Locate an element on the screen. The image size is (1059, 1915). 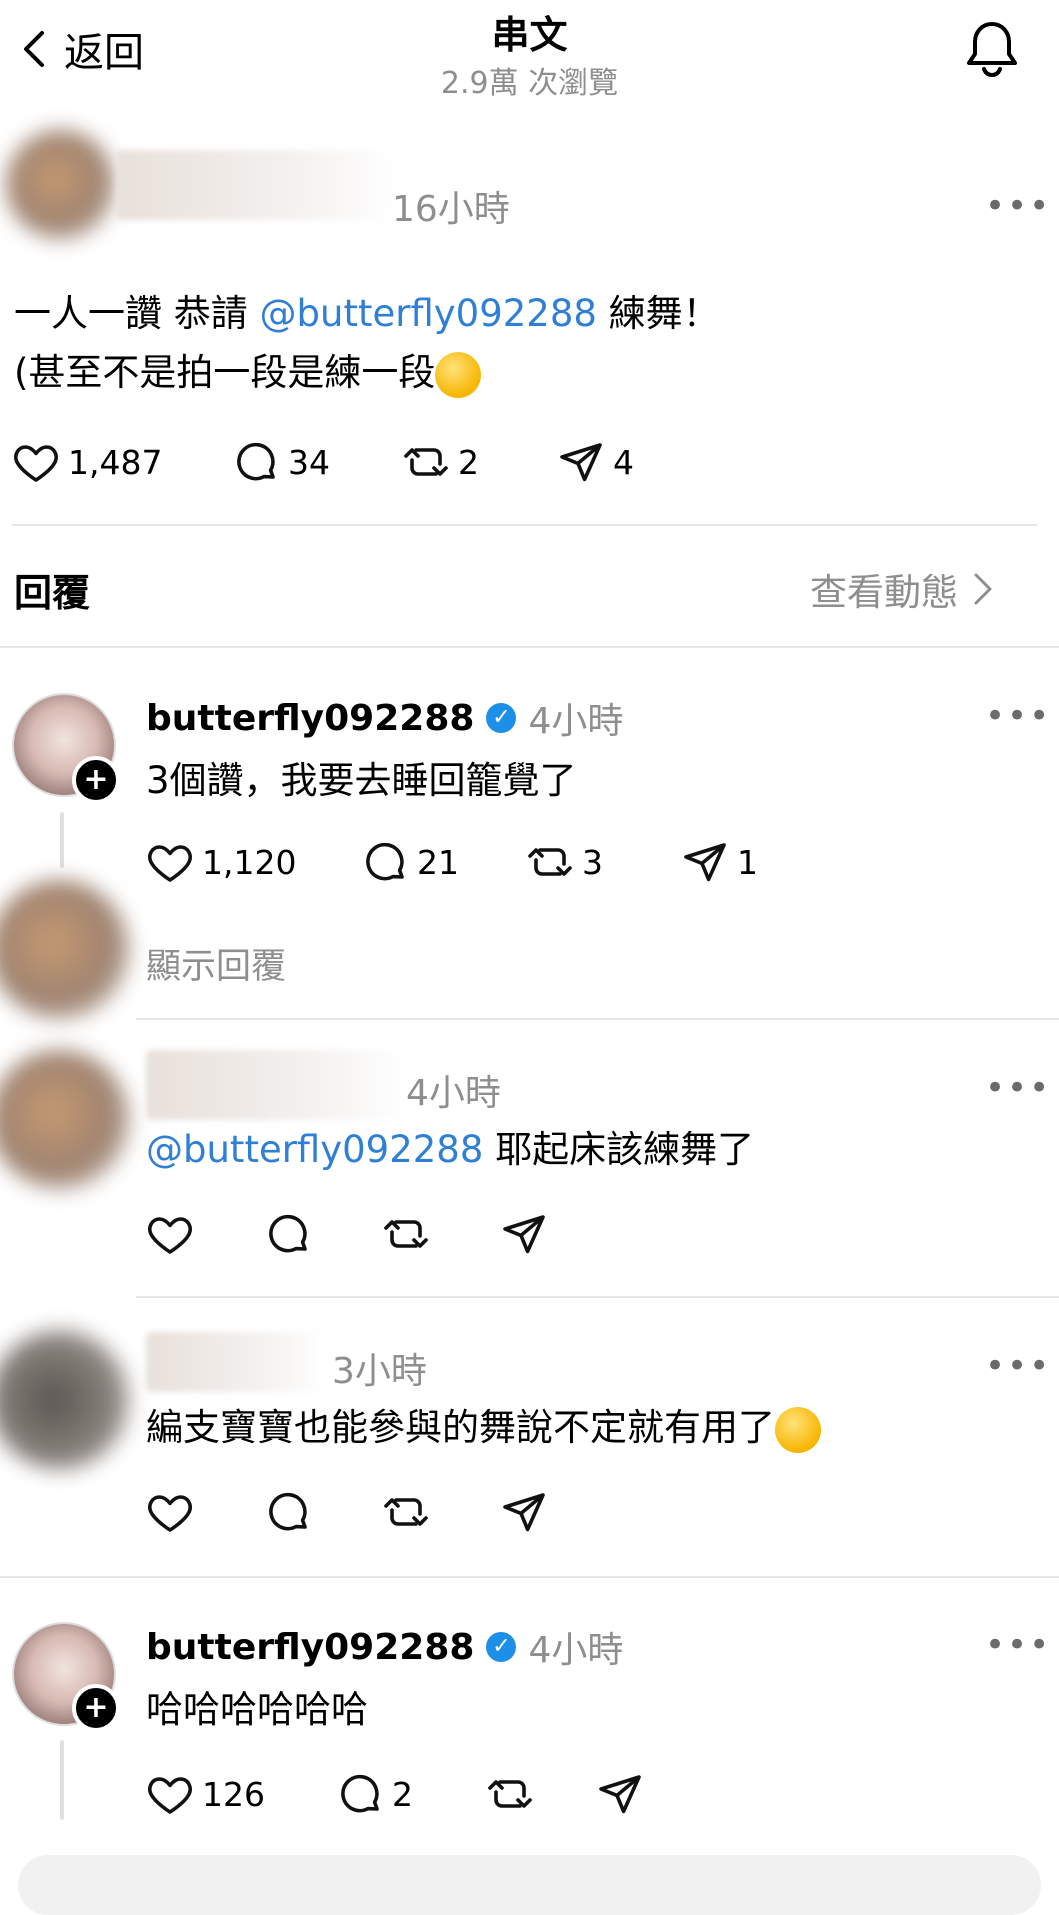
share-button: 1 is located at coordinates (719, 862).